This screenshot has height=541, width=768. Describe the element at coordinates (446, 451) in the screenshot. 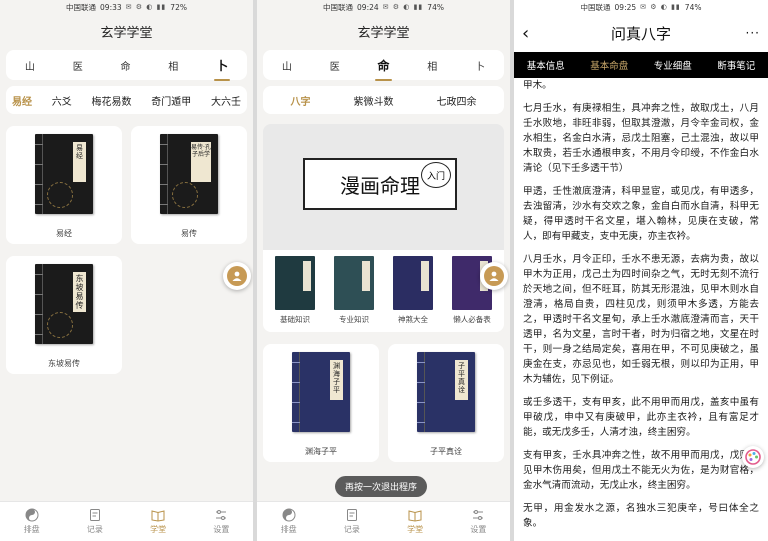

I see `book-name: 子平真诠` at that location.